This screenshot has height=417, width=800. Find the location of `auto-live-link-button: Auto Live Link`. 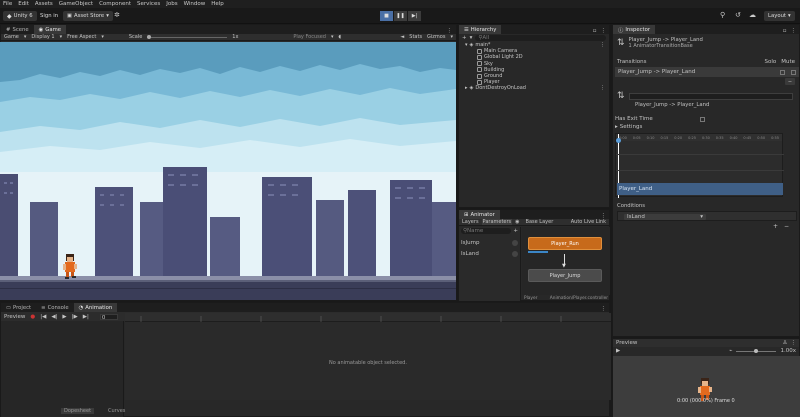

auto-live-link-button: Auto Live Link is located at coordinates (588, 222).